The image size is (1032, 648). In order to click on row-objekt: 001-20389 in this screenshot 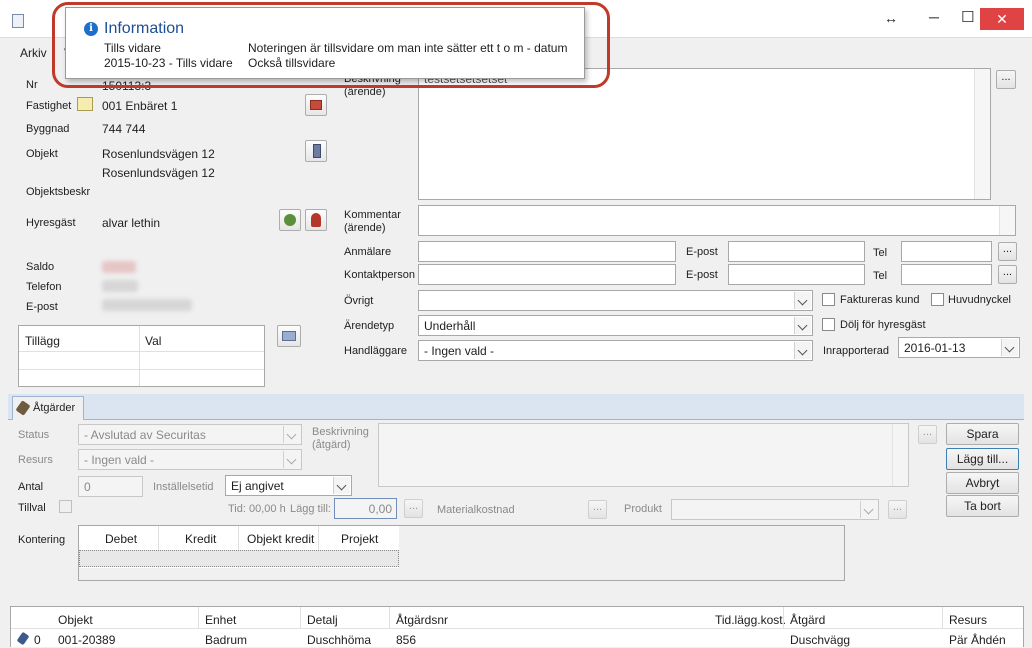, I will do `click(87, 640)`.